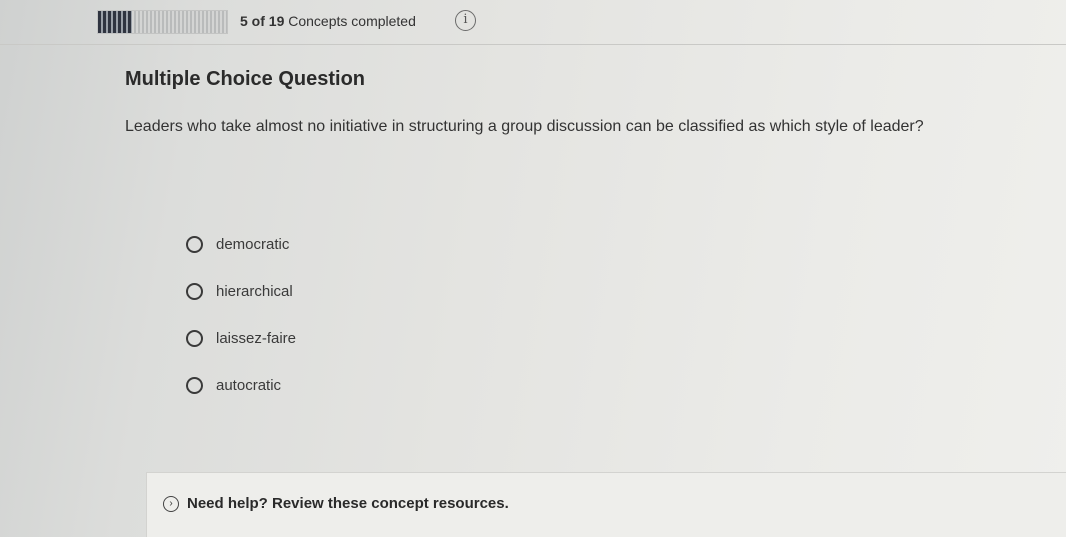 This screenshot has height=537, width=1066. I want to click on answer-option-label: laissez-faire, so click(256, 338).